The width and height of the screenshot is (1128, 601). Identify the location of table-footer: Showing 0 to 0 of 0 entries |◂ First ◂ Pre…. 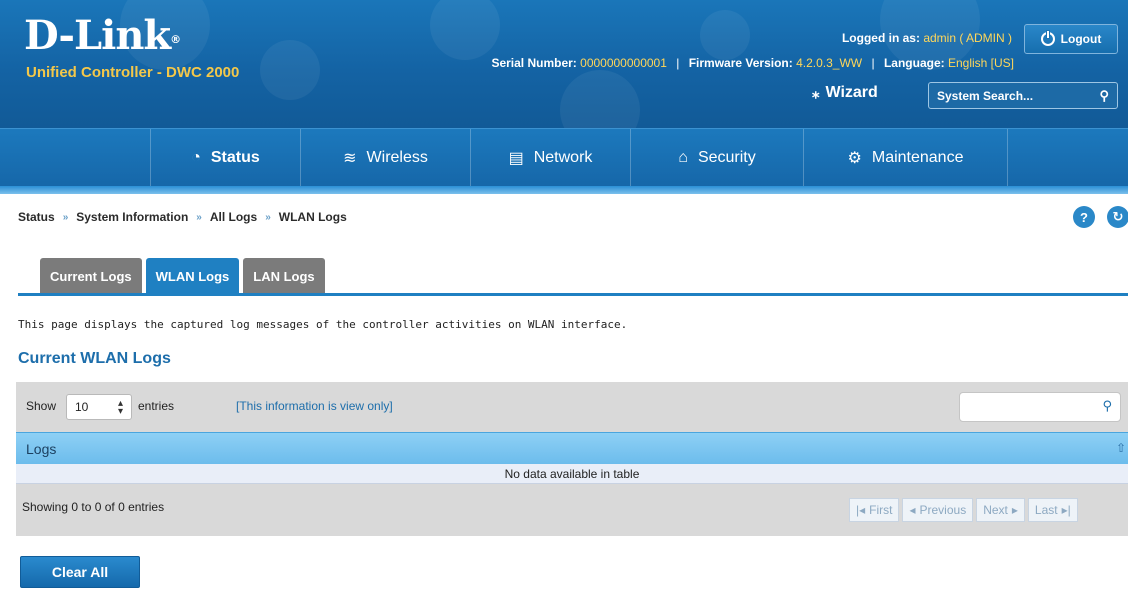
(572, 510).